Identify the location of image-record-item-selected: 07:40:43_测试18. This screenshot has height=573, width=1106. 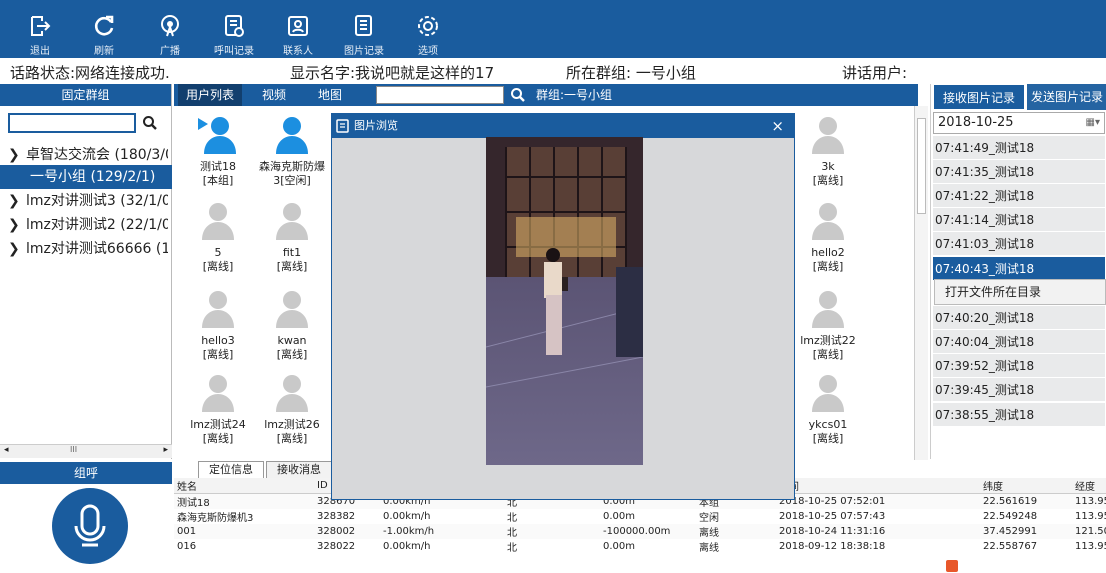
(1019, 269).